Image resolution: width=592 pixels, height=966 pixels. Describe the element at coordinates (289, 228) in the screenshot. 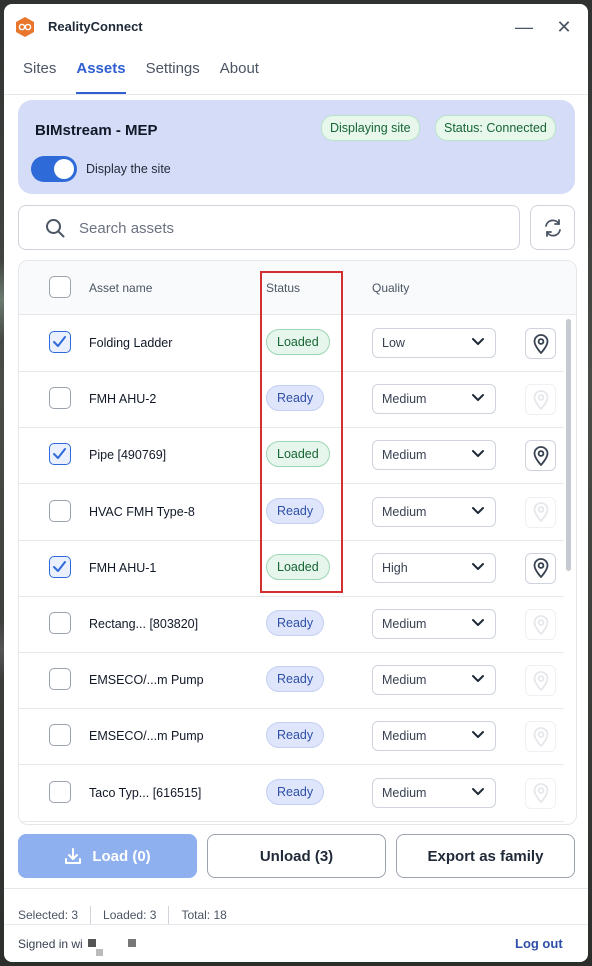

I see `search-input` at that location.